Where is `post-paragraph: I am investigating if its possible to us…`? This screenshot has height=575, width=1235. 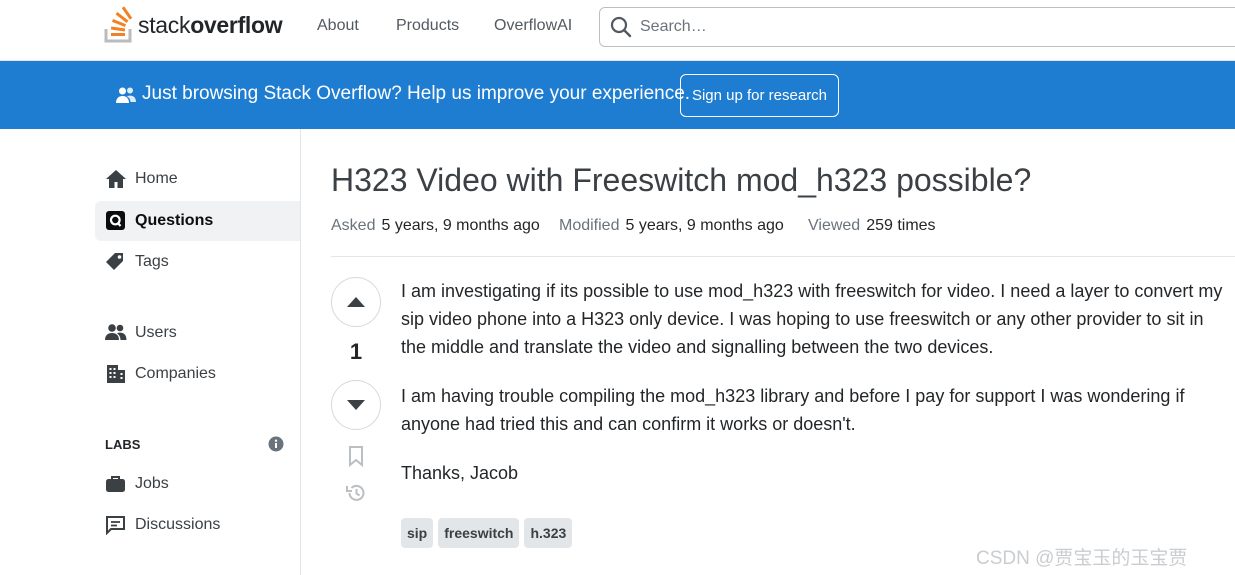
post-paragraph: I am investigating if its possible to us… is located at coordinates (812, 319).